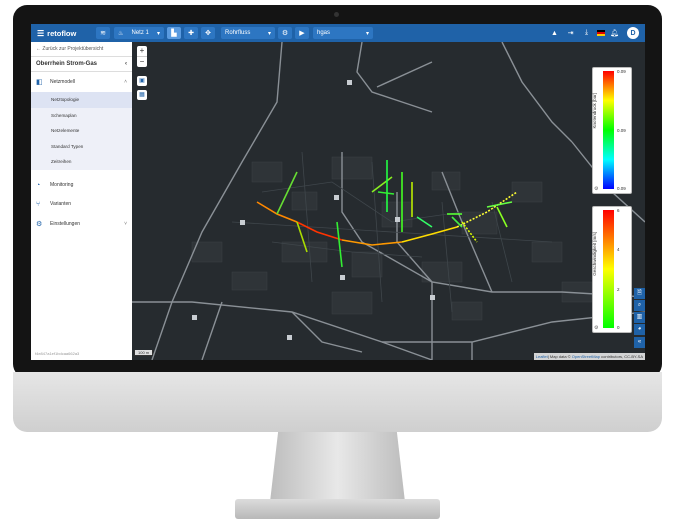  What do you see at coordinates (142, 51) in the screenshot?
I see `zoom-in-button: +` at bounding box center [142, 51].